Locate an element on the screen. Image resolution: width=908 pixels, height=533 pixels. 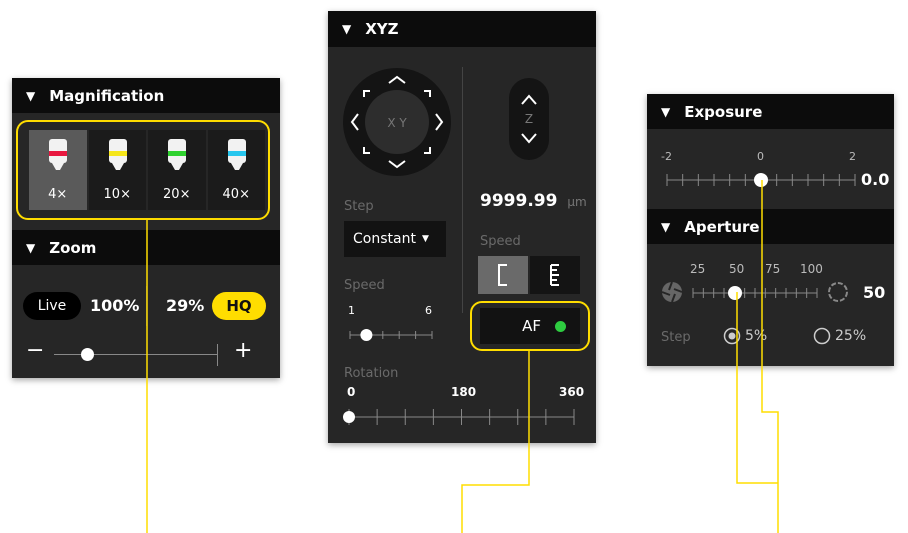
speed-slider is located at coordinates (389, 333).